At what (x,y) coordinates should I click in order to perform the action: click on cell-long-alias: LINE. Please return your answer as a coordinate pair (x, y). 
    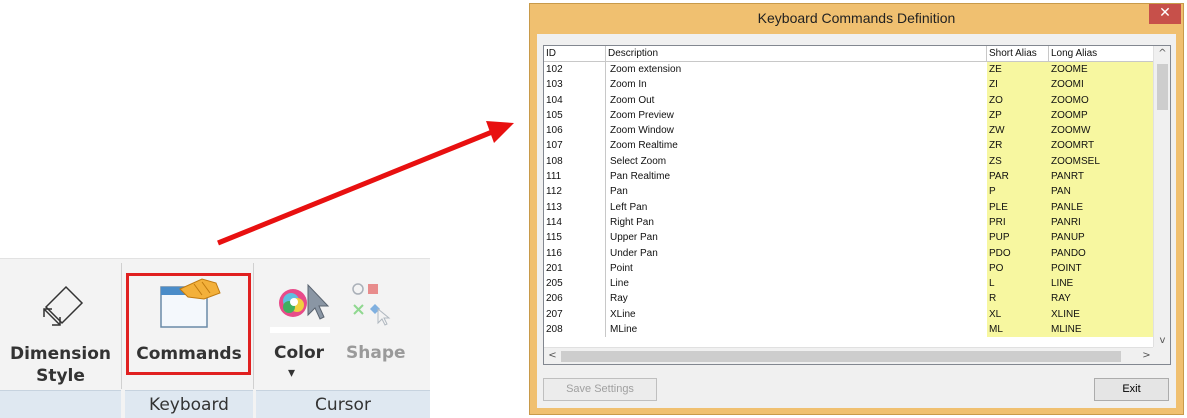
    Looking at the image, I should click on (1106, 284).